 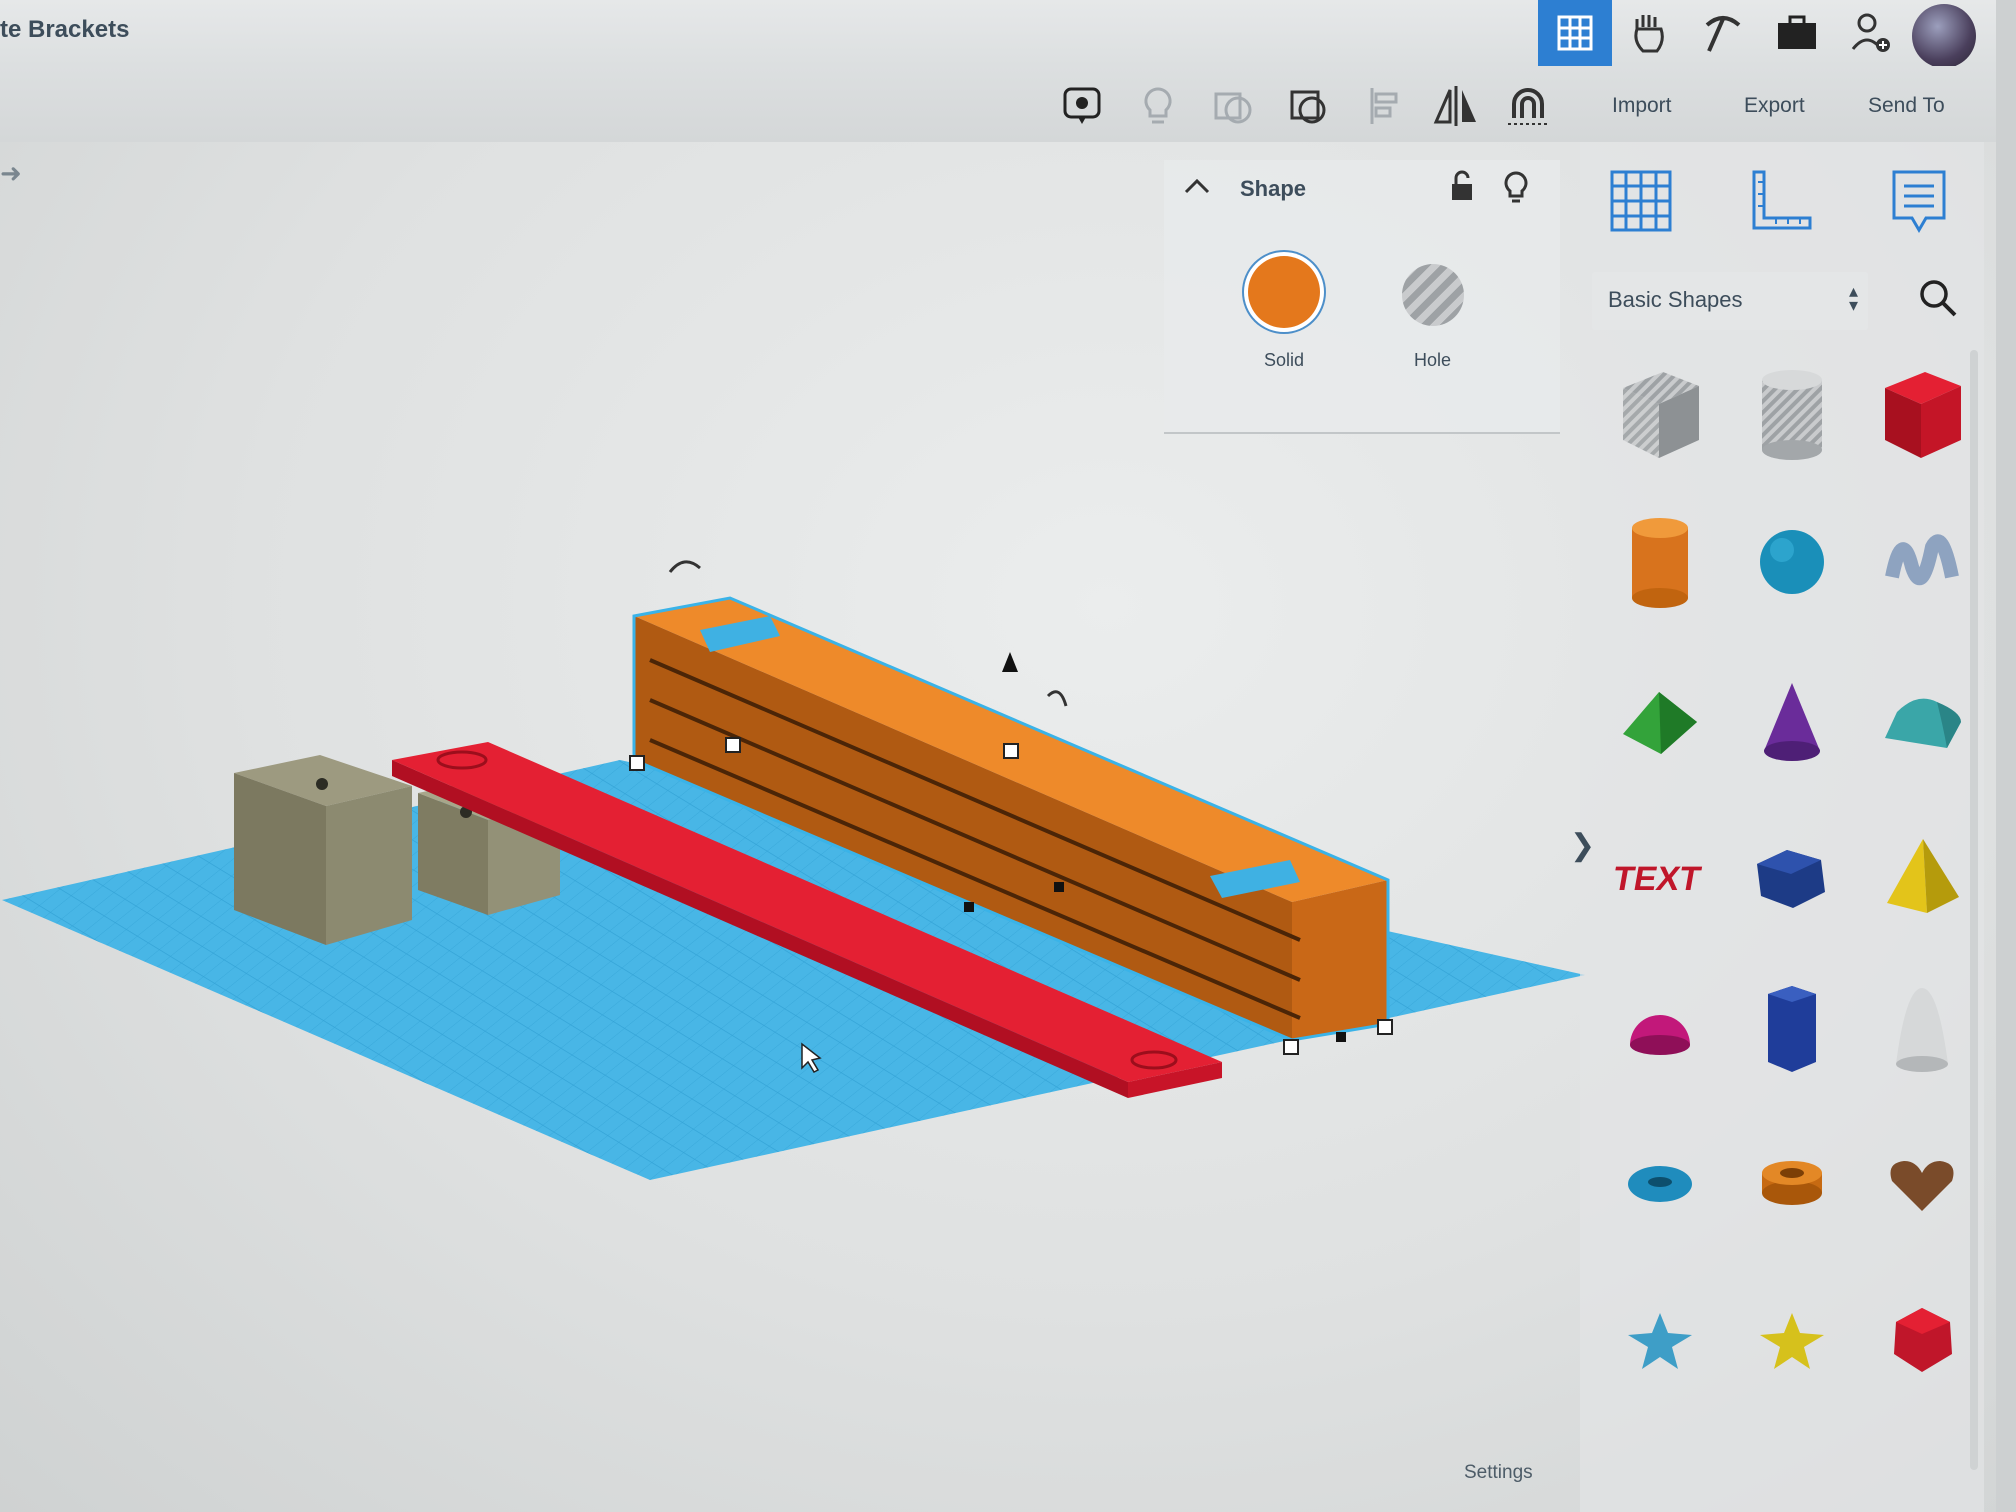 I want to click on library-scrollbar, so click(x=1974, y=910).